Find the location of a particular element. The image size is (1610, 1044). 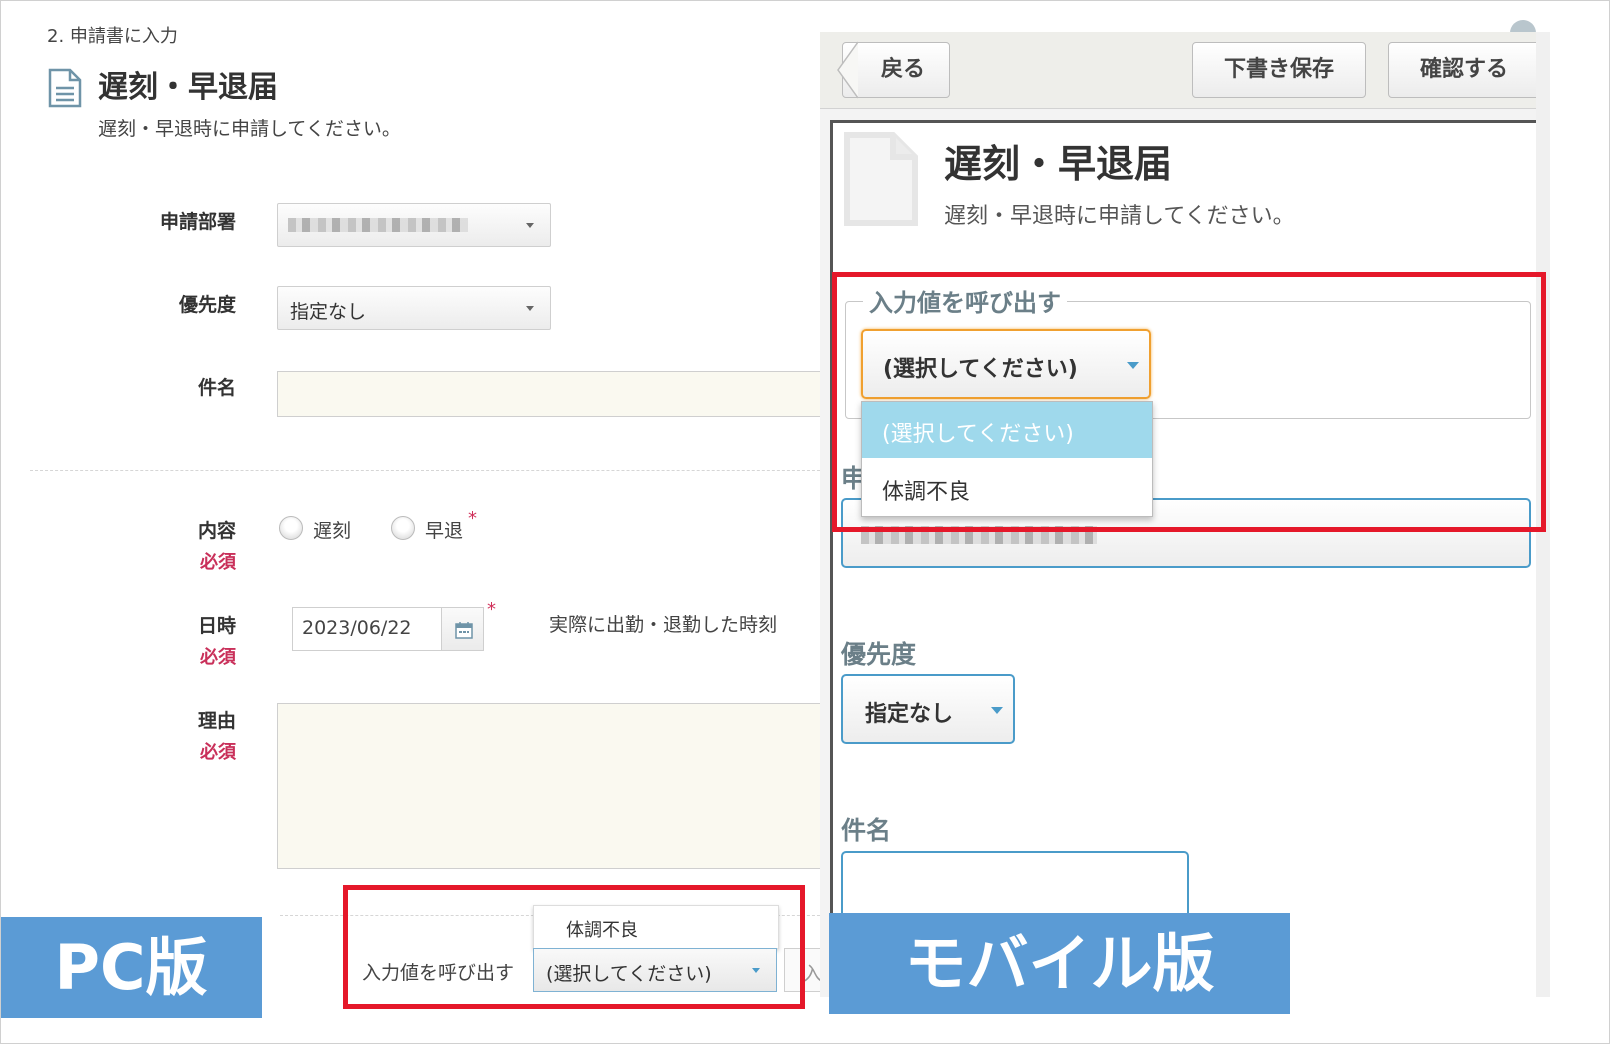

pc-highlight-box is located at coordinates (574, 947).